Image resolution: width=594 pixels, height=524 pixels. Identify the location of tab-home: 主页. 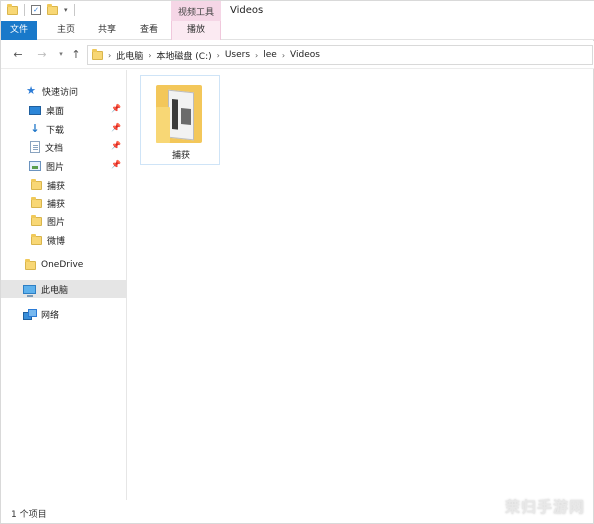
(66, 30).